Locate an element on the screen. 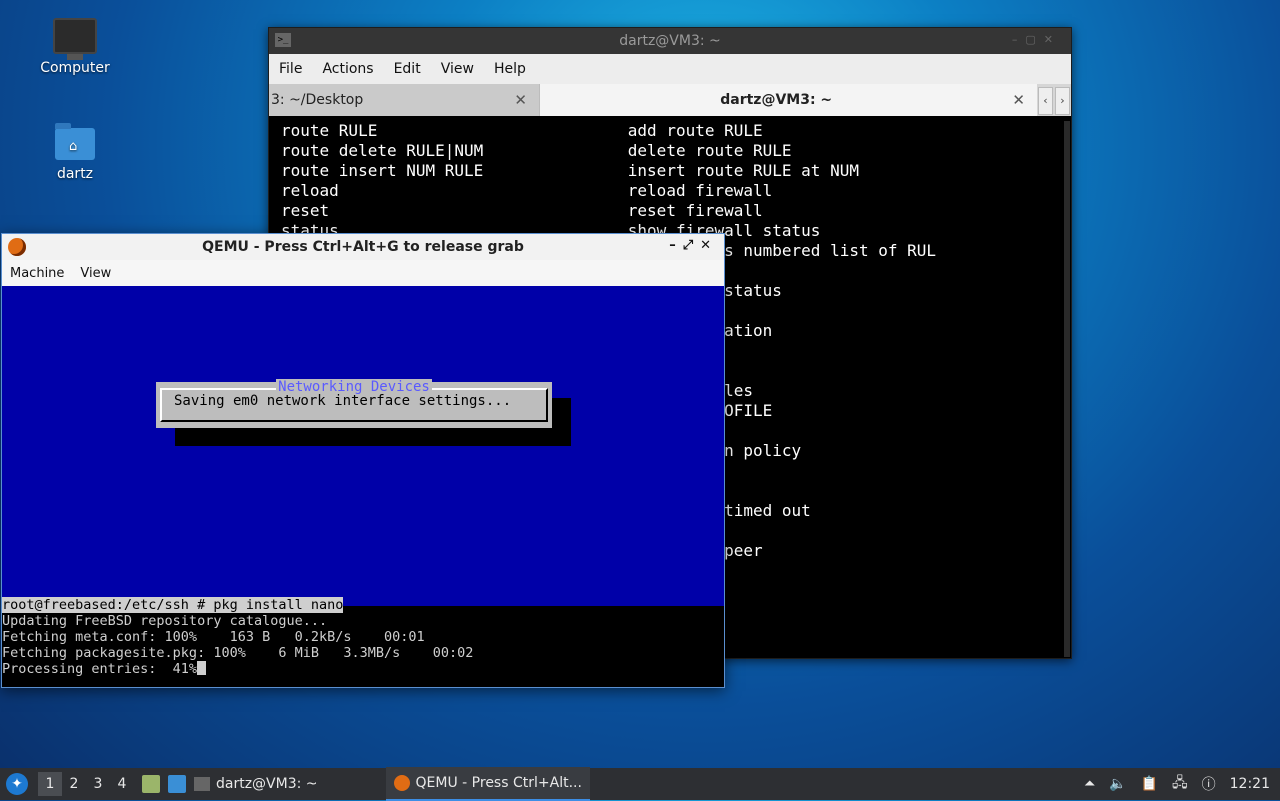 The width and height of the screenshot is (1280, 801). notification-icon: ⓘ is located at coordinates (1209, 784).